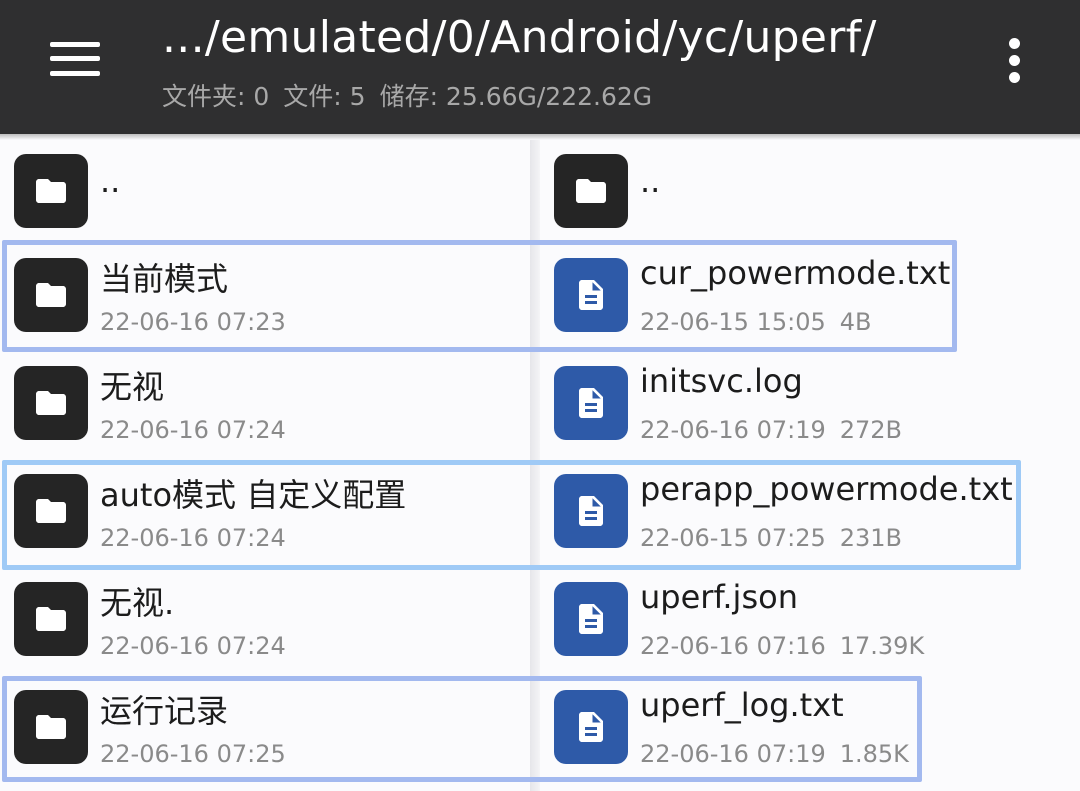  I want to click on file-name: uperf_log.txt, so click(742, 705).